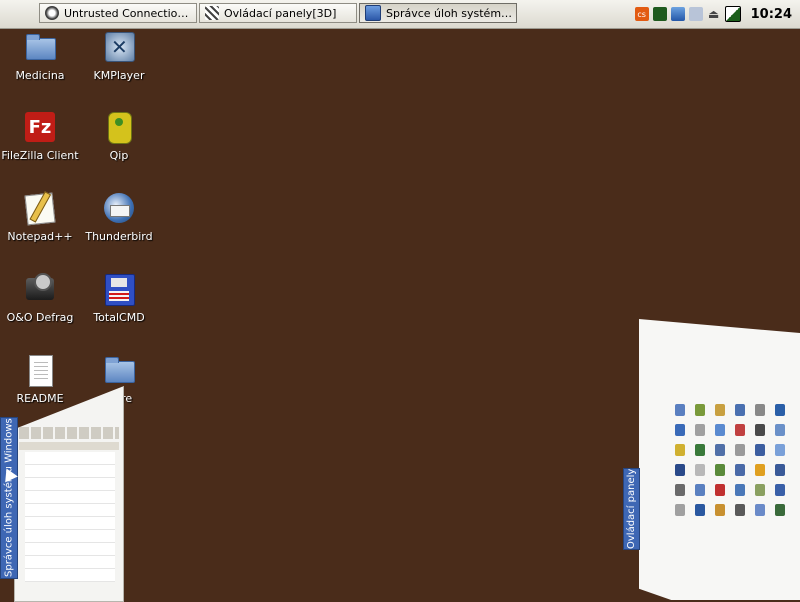  What do you see at coordinates (40, 317) in the screenshot?
I see `desktop-icon-label: O&O Defrag` at bounding box center [40, 317].